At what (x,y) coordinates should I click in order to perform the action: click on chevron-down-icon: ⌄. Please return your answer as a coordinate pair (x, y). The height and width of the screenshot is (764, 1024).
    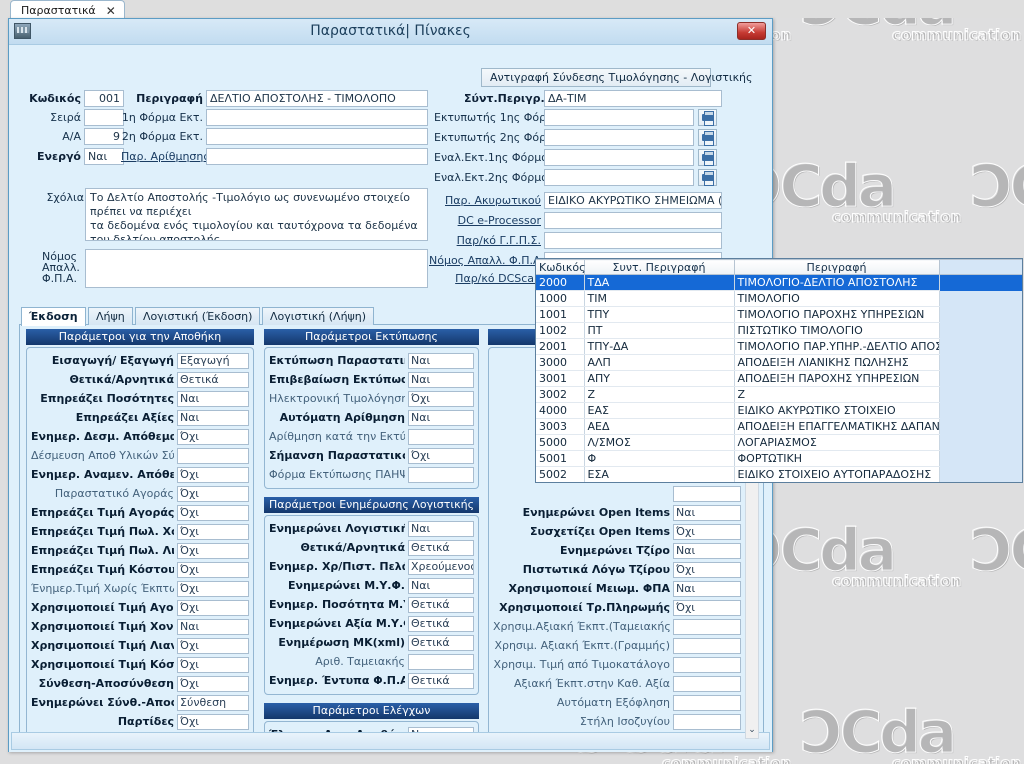
    Looking at the image, I should click on (752, 731).